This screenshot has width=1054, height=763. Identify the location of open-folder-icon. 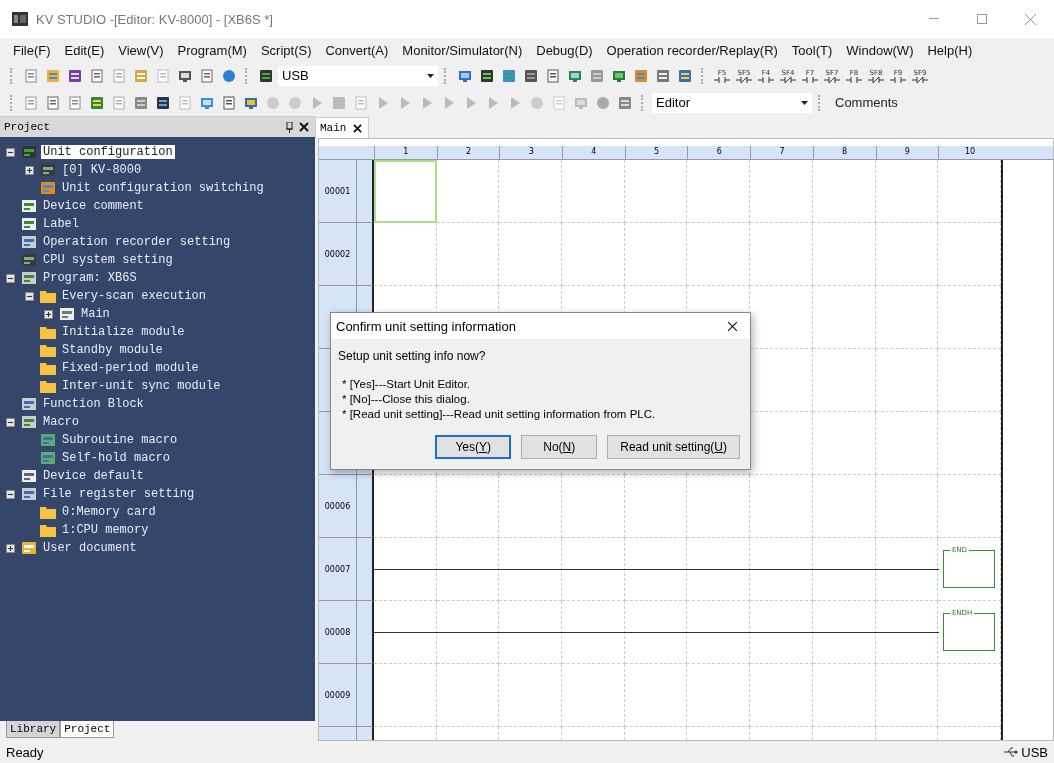
(53, 75).